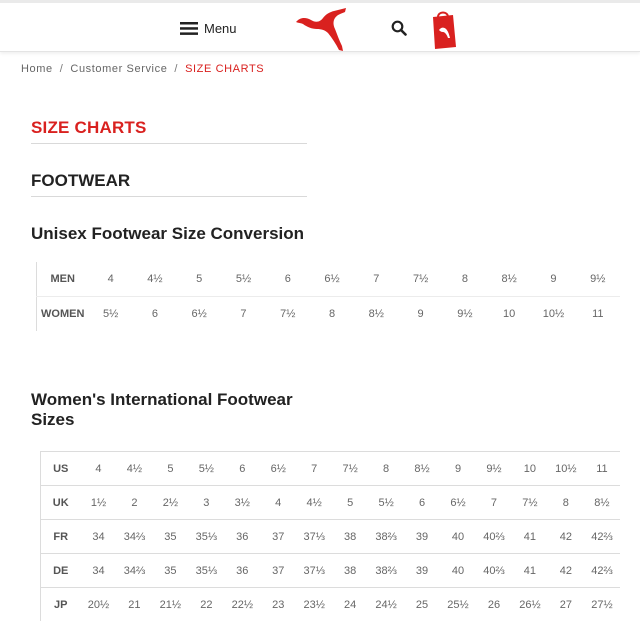  I want to click on table-cell: 3½, so click(242, 502).